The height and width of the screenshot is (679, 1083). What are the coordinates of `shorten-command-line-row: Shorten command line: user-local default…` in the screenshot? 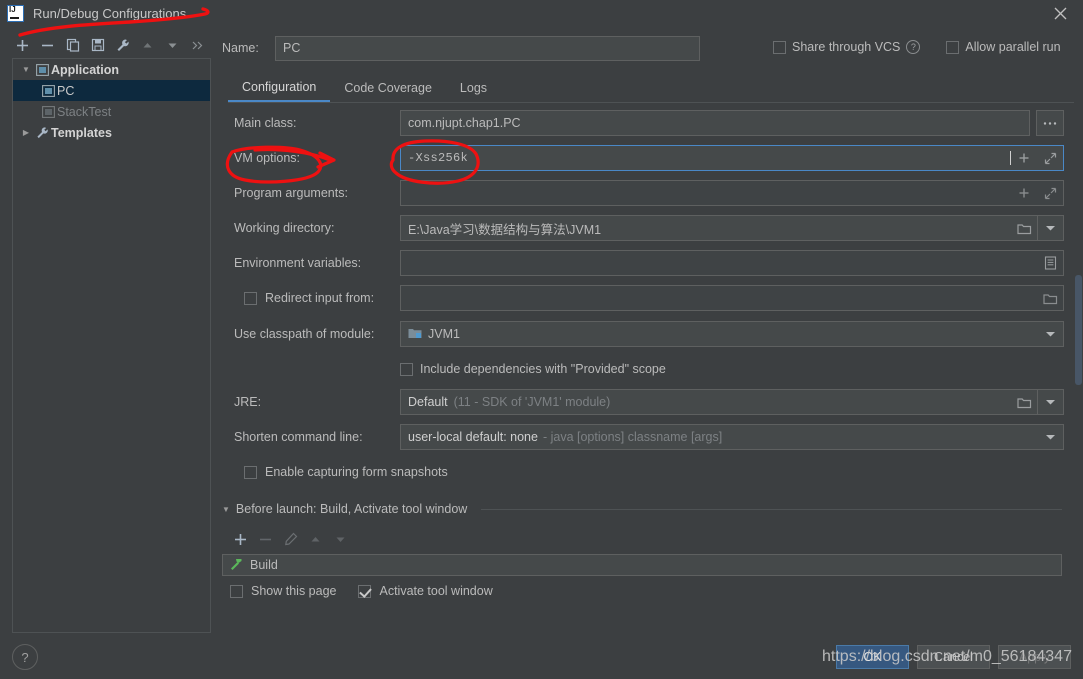 It's located at (653, 437).